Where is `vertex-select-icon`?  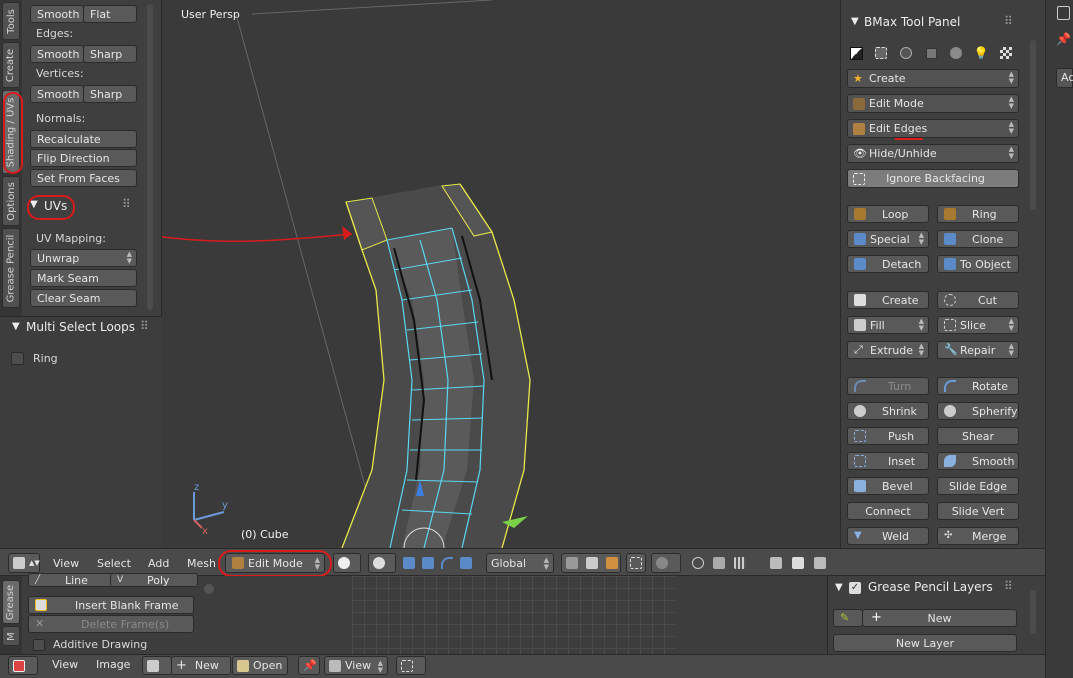
vertex-select-icon is located at coordinates (572, 563).